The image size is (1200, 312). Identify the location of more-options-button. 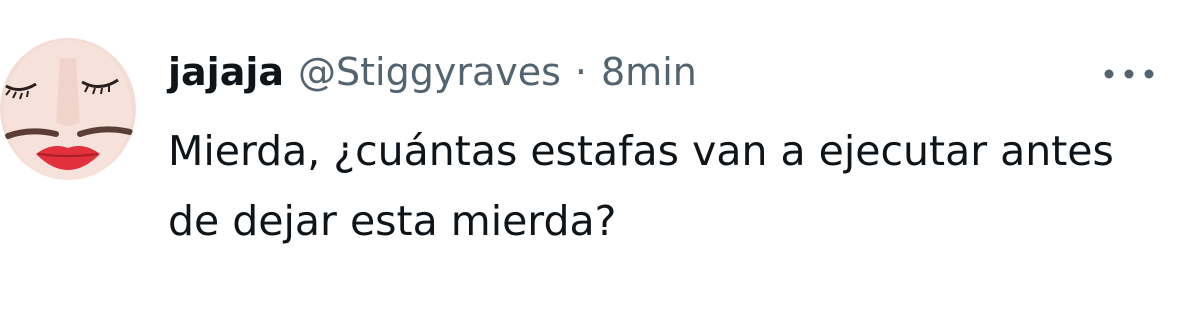
(1129, 74).